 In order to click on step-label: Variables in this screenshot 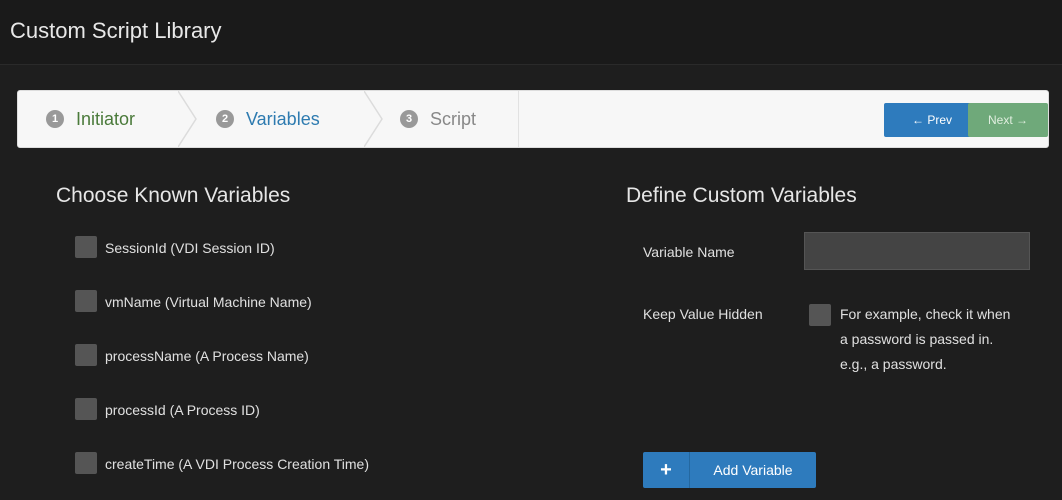, I will do `click(283, 118)`.